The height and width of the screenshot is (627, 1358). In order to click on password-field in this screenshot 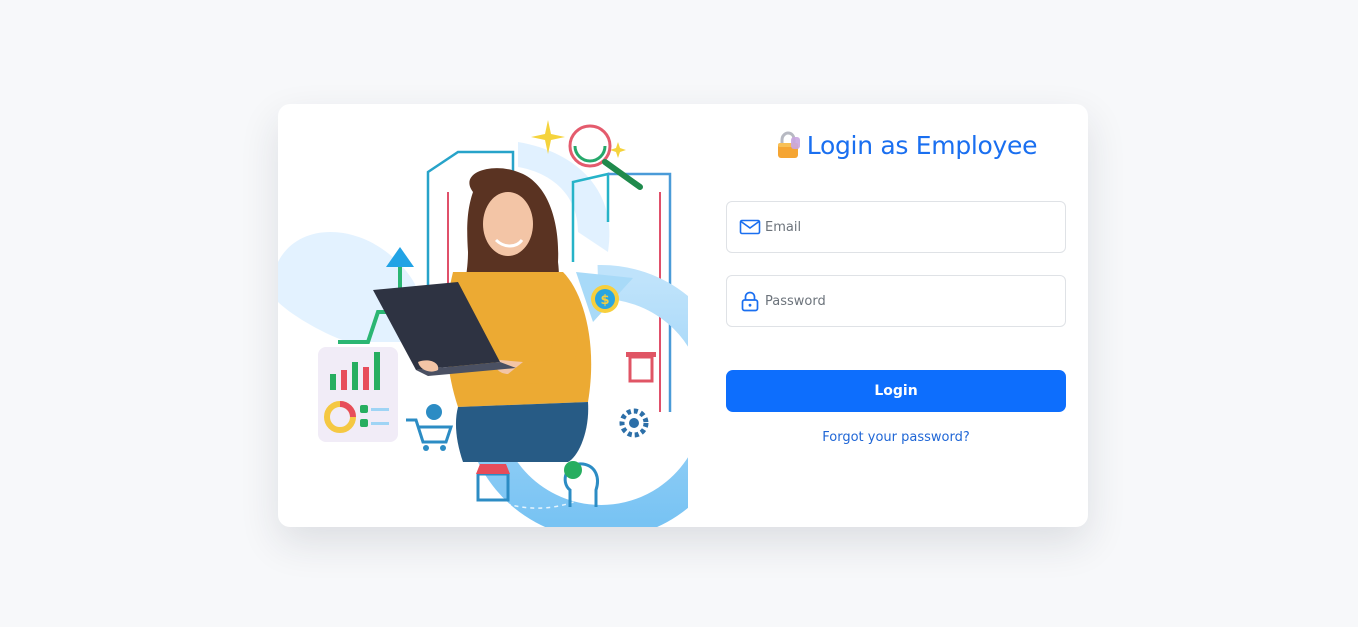, I will do `click(896, 301)`.